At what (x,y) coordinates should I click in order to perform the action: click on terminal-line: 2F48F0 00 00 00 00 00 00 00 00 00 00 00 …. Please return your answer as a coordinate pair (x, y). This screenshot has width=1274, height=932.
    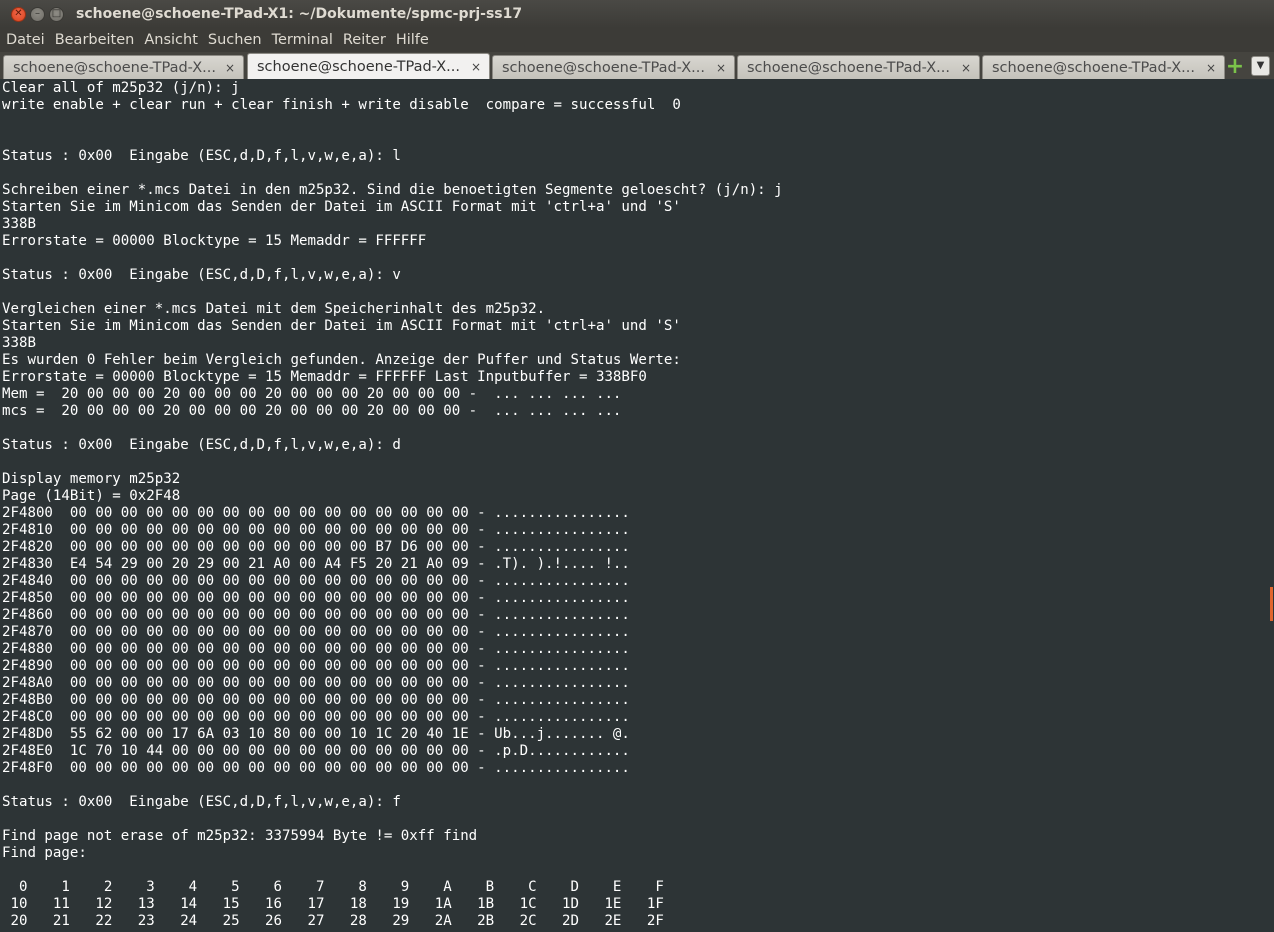
    Looking at the image, I should click on (316, 768).